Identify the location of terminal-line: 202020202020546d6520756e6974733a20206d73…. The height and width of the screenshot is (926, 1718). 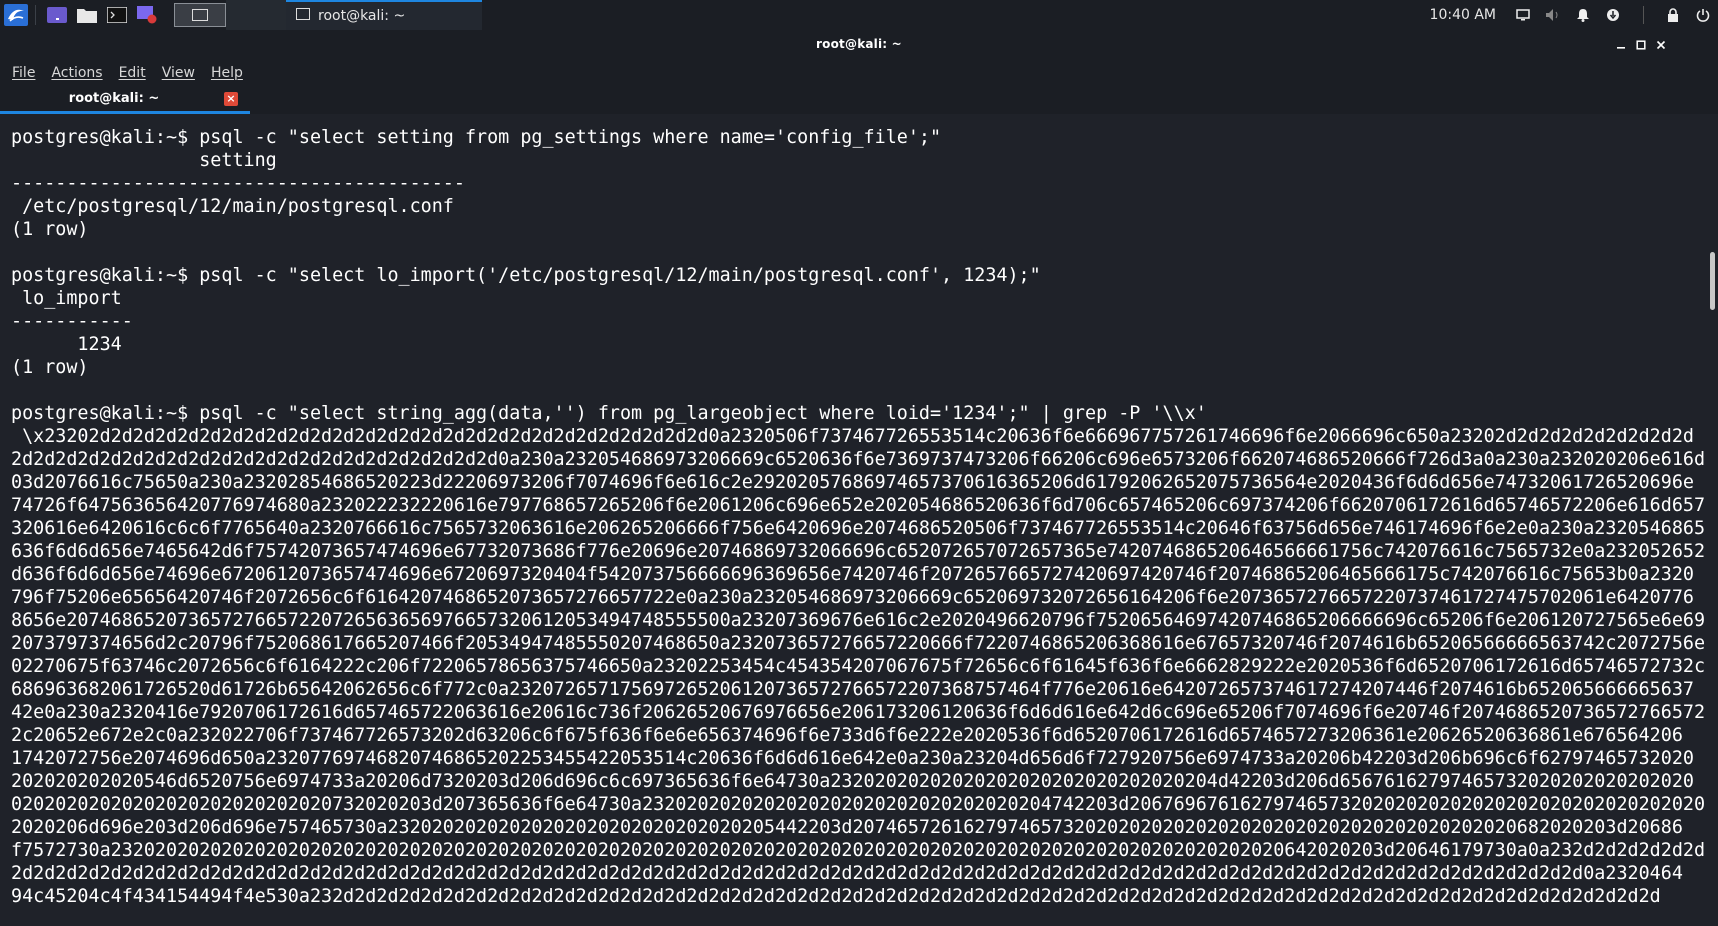
(852, 781).